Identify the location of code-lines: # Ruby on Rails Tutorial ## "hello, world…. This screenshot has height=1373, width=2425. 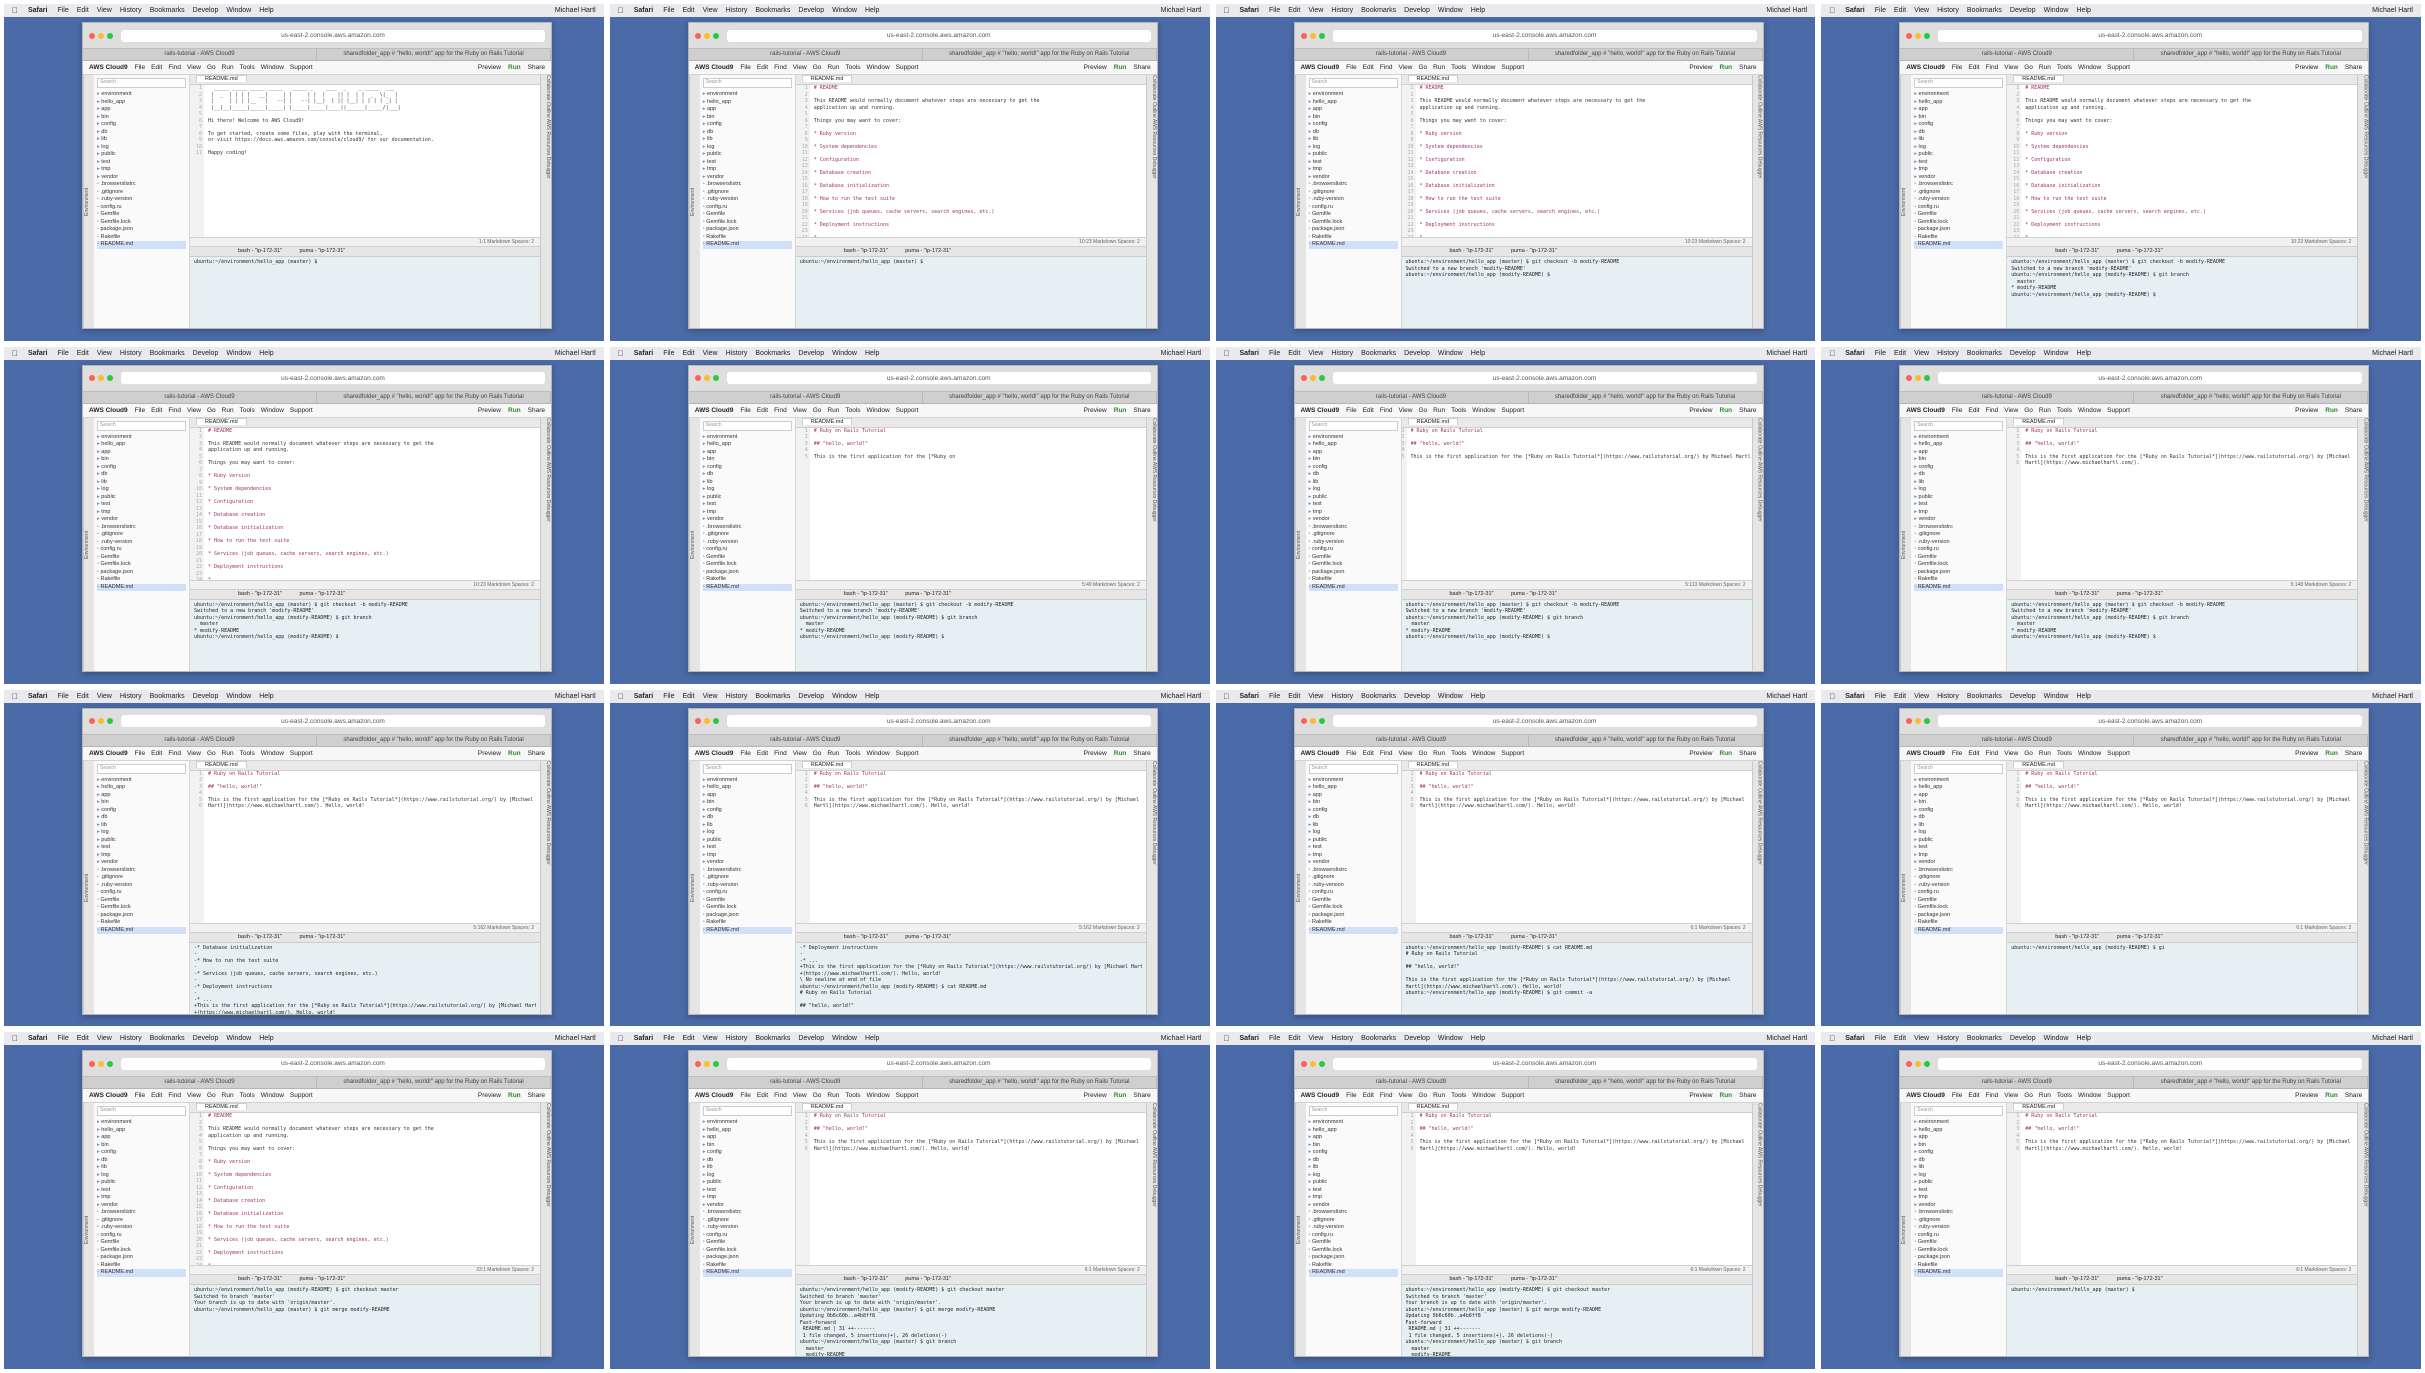
(978, 1189).